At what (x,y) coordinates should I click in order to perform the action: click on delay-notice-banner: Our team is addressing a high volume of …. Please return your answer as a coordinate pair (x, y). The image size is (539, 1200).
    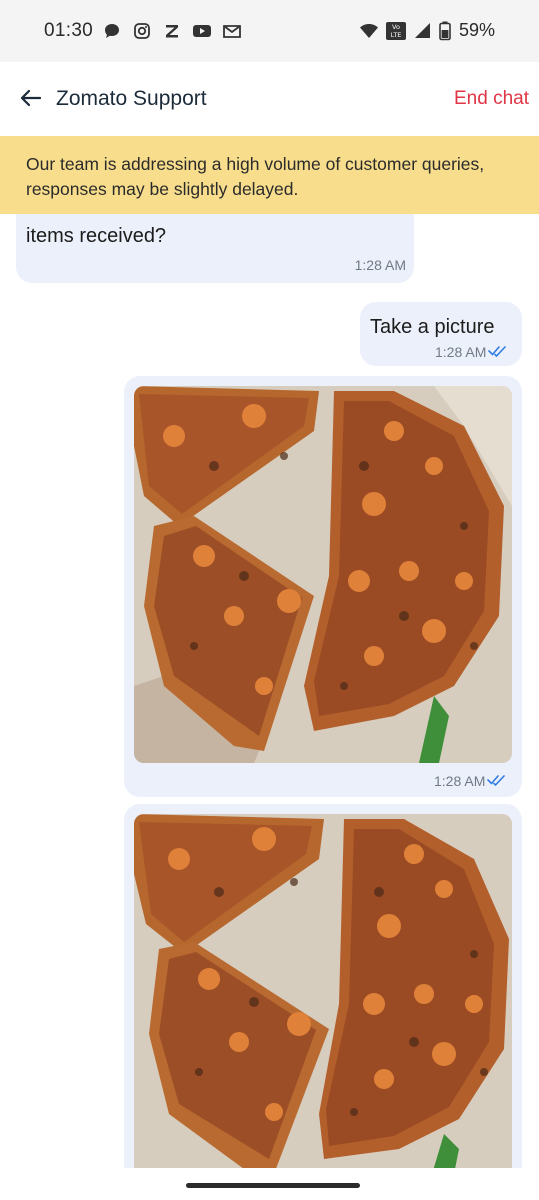
    Looking at the image, I should click on (269, 175).